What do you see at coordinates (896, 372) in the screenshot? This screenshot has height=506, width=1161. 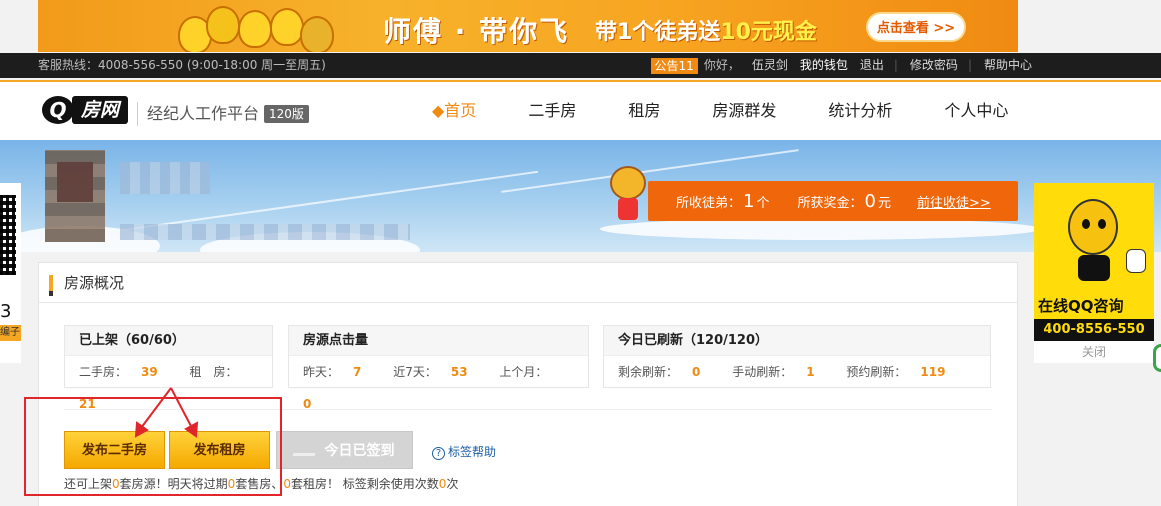 I see `scheduled-refresh-stat: 预约刷新： 119` at bounding box center [896, 372].